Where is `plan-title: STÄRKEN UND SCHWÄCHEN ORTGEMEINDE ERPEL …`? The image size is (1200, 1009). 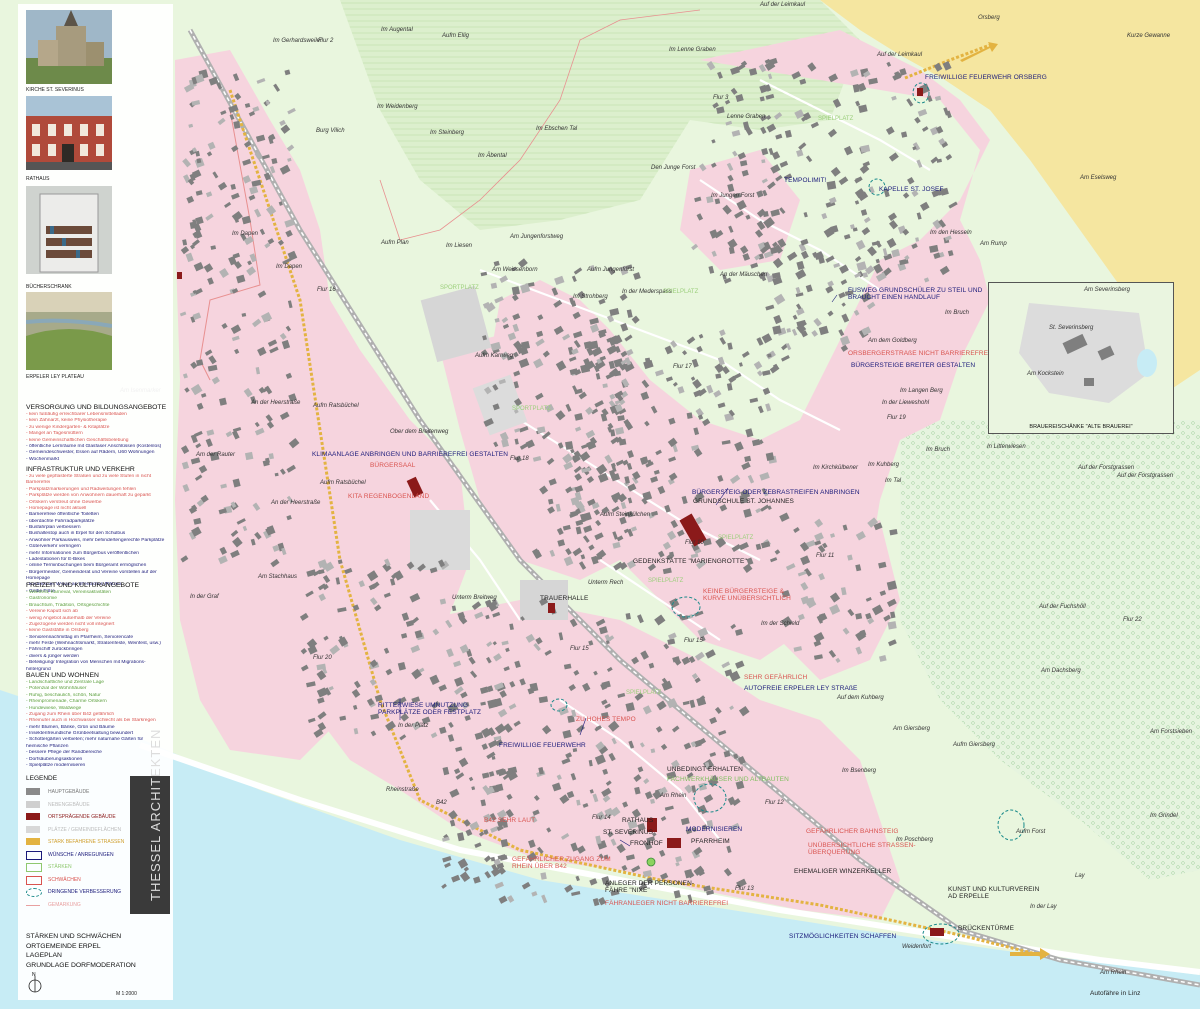 plan-title: STÄRKEN UND SCHWÄCHEN ORTGEMEINDE ERPEL … is located at coordinates (81, 951).